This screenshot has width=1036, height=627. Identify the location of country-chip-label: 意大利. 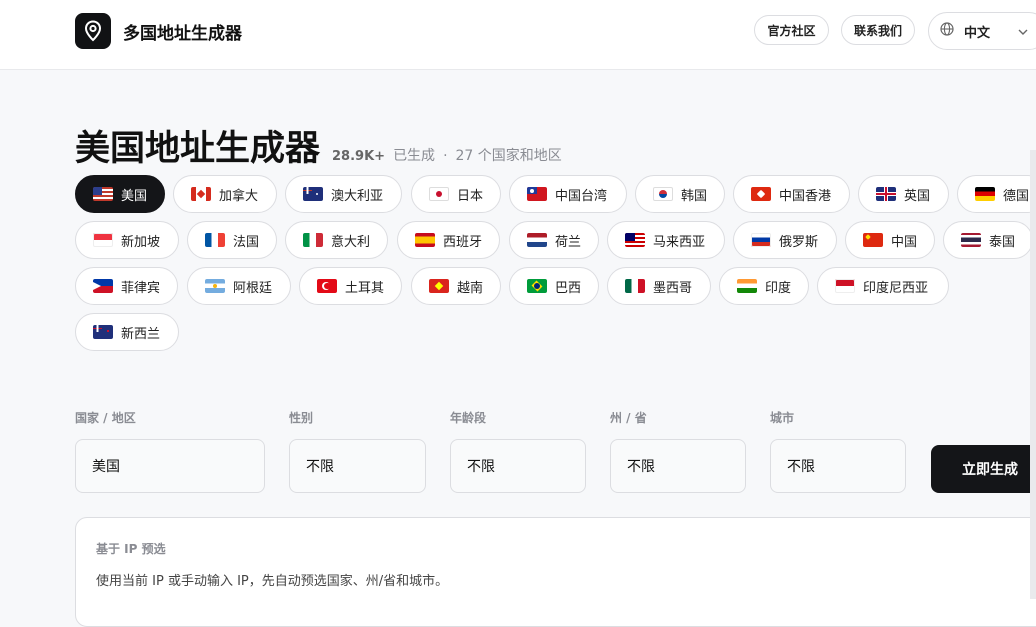
(351, 242).